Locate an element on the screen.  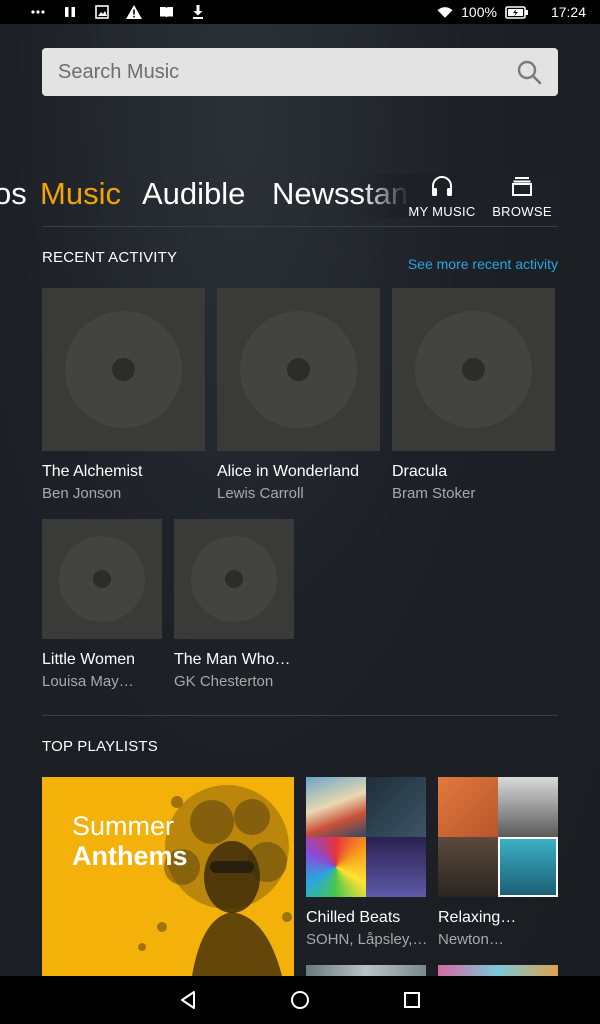
featured-playlist: Summer Anthems is located at coordinates (168, 876).